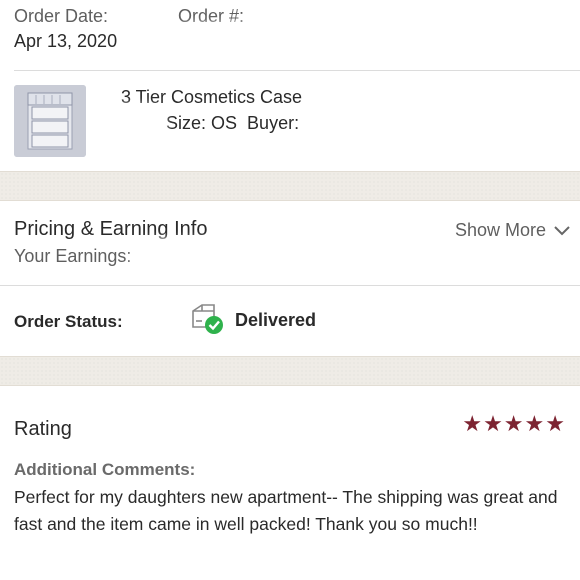  What do you see at coordinates (73, 256) in the screenshot?
I see `earnings-label: Your Earnings:` at bounding box center [73, 256].